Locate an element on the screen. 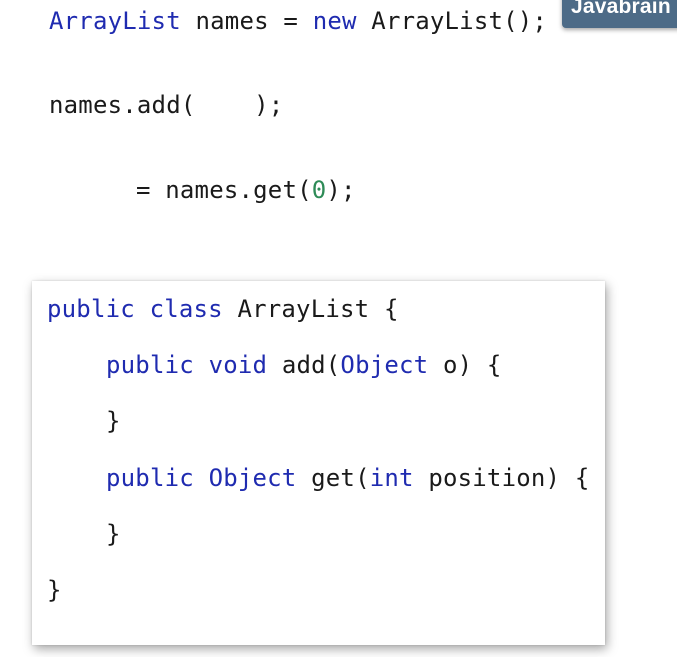 The width and height of the screenshot is (677, 657). add-method-params: o) { is located at coordinates (465, 365).